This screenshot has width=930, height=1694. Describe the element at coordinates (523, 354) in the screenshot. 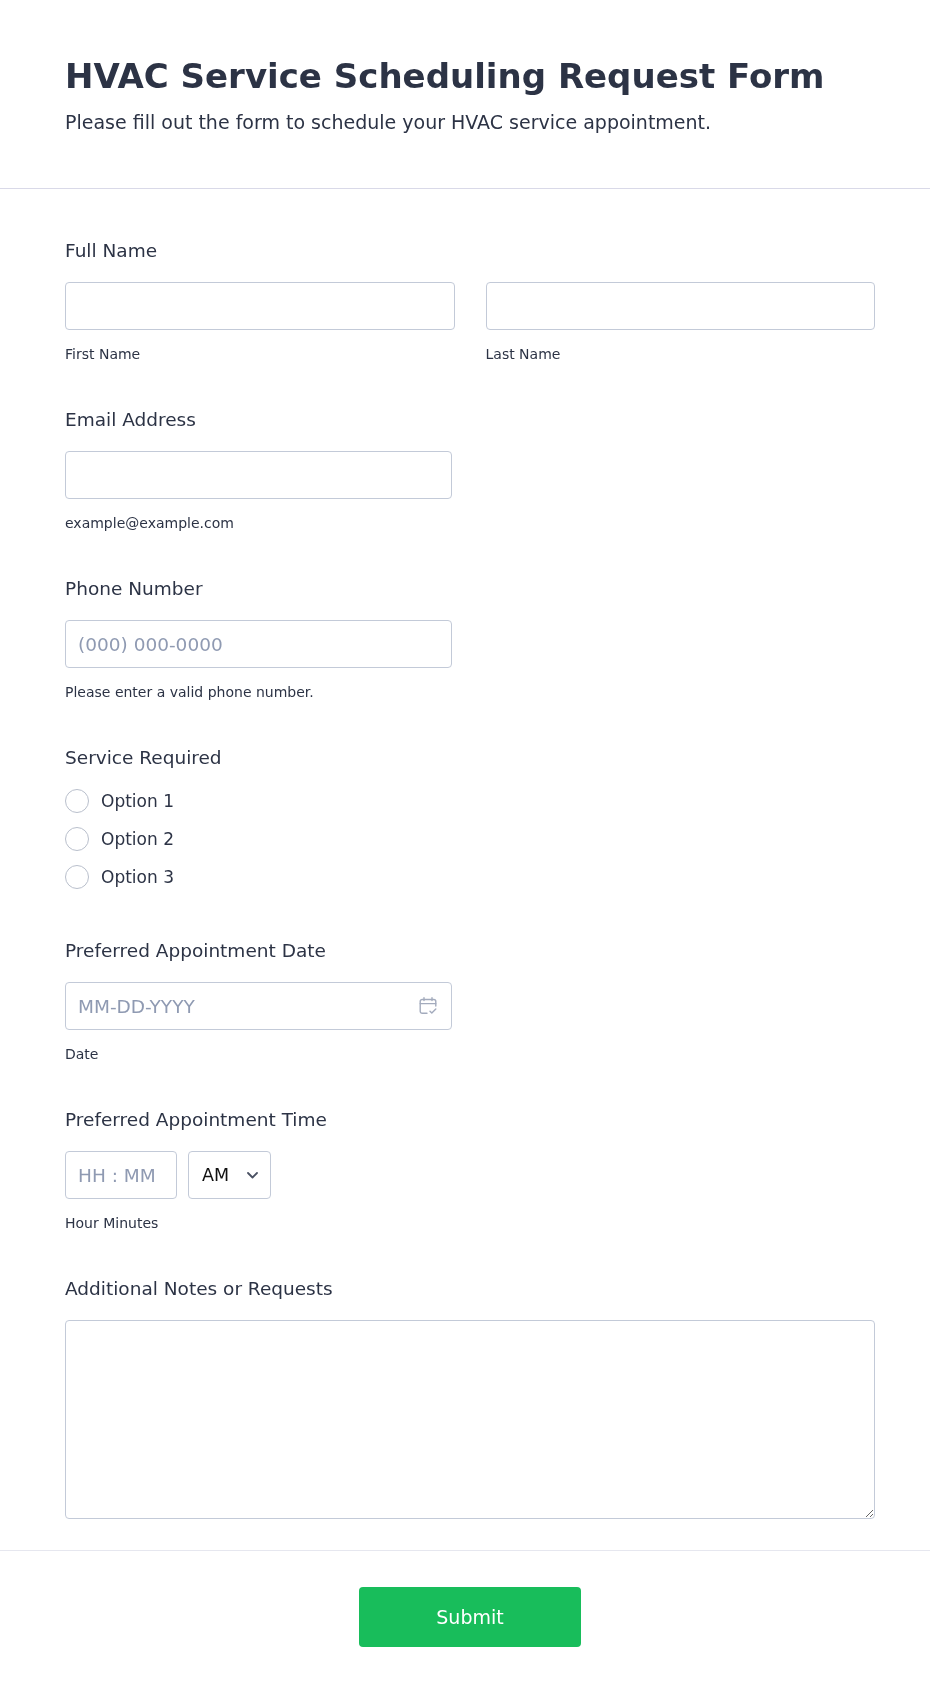

I see `field-caption: Last Name` at that location.